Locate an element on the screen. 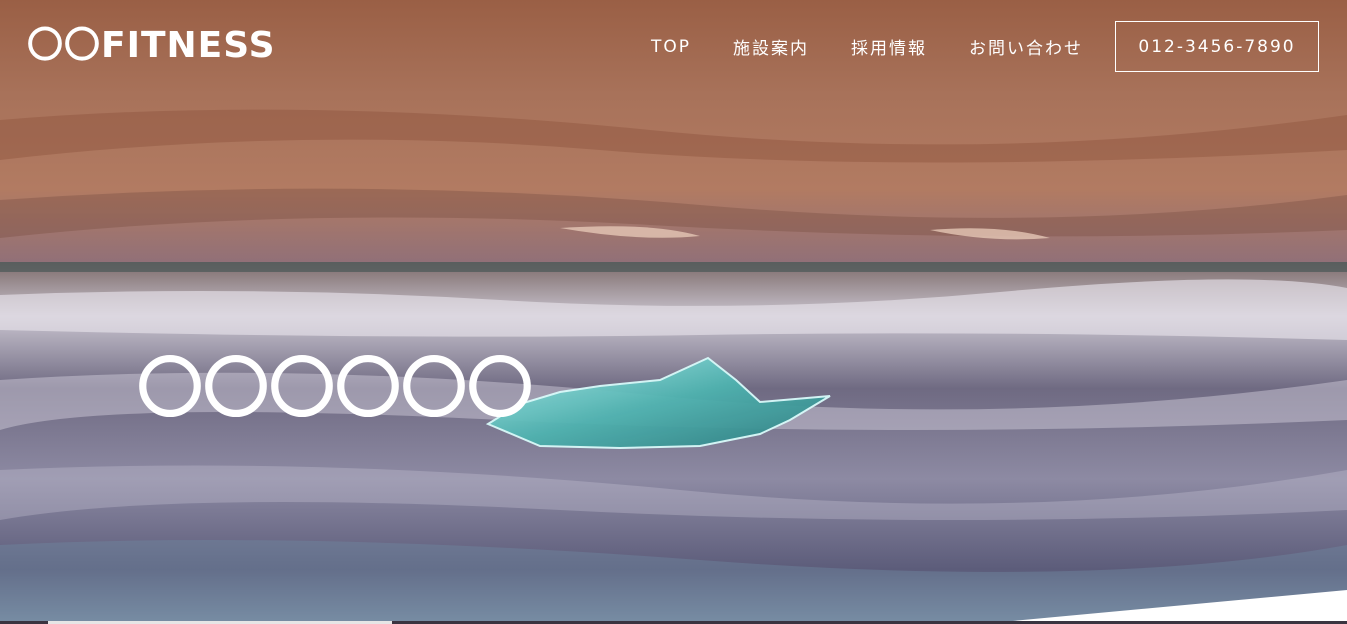 The image size is (1347, 624). nav-item-contact: お問い合わせ is located at coordinates (1026, 46).